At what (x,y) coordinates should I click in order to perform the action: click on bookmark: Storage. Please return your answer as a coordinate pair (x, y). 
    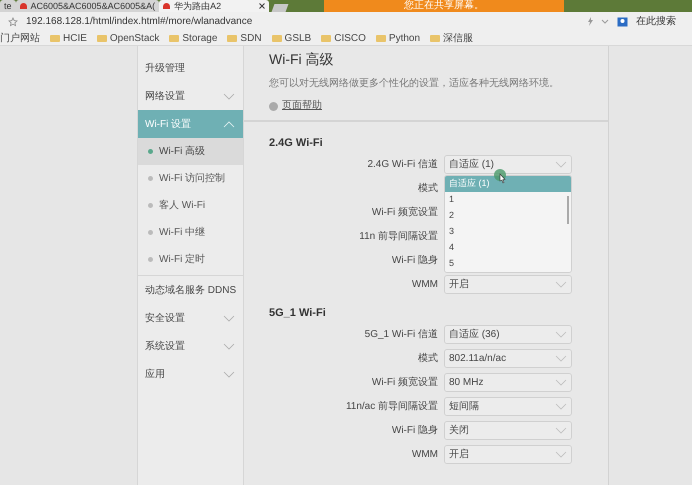
    Looking at the image, I should click on (200, 38).